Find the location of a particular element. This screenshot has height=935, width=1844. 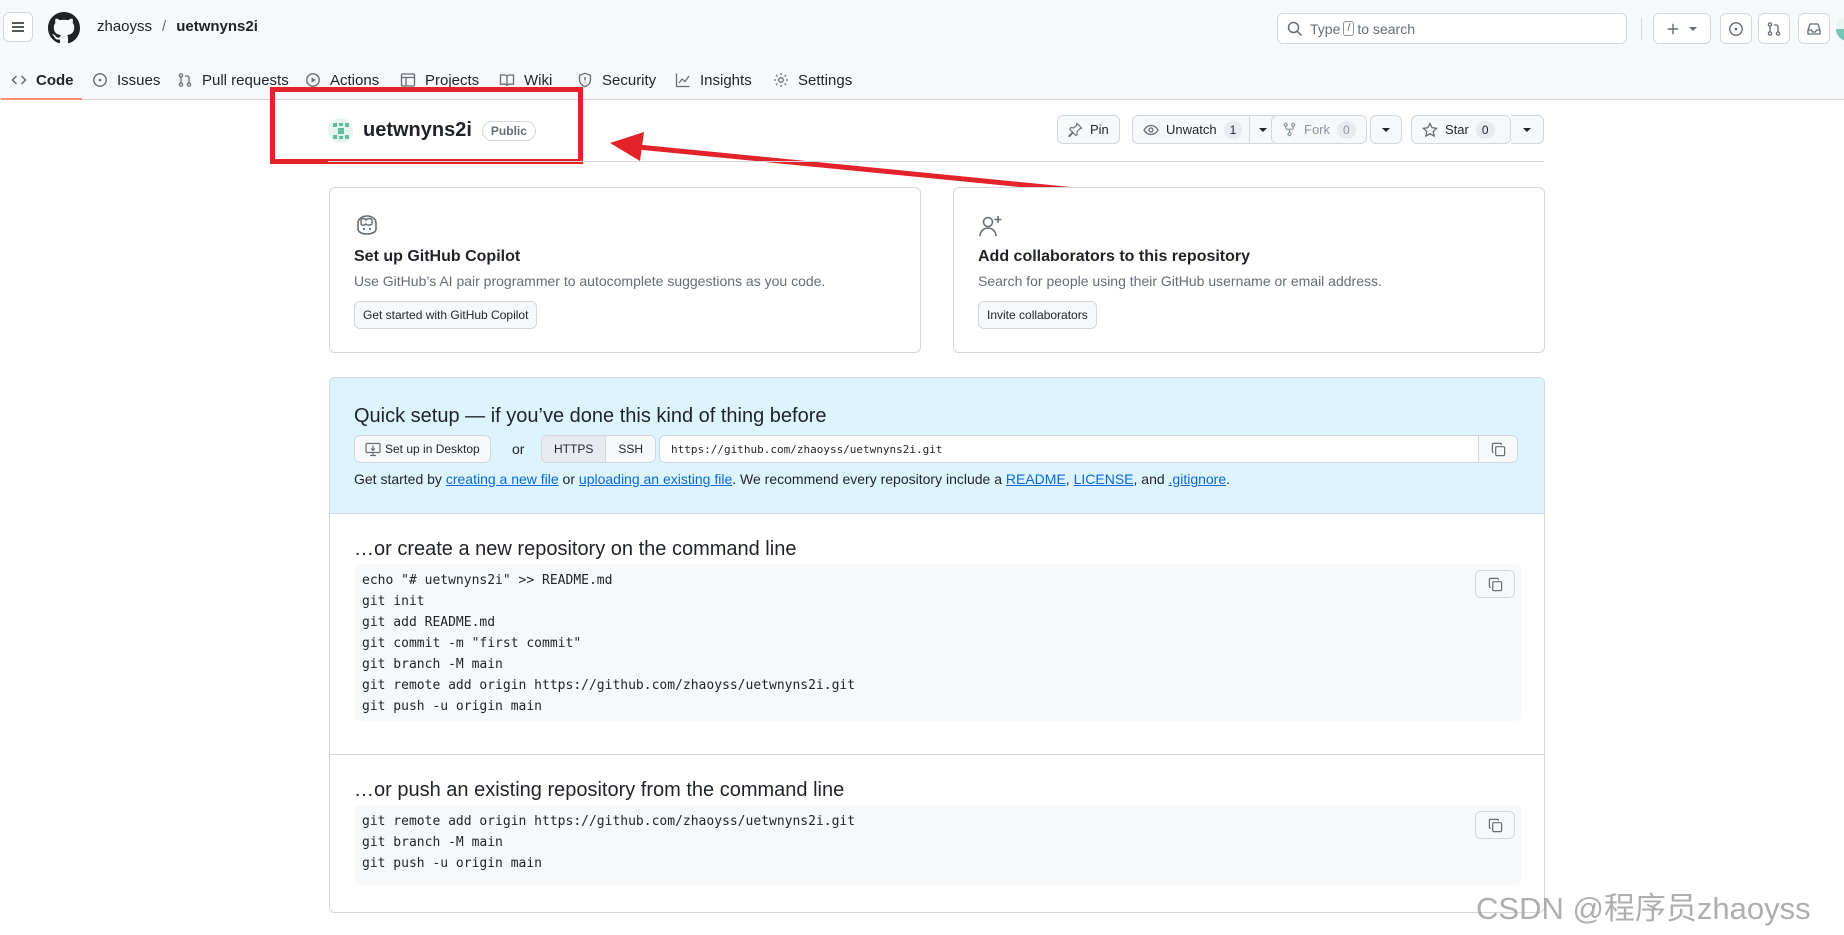

help-text: . is located at coordinates (1228, 479).